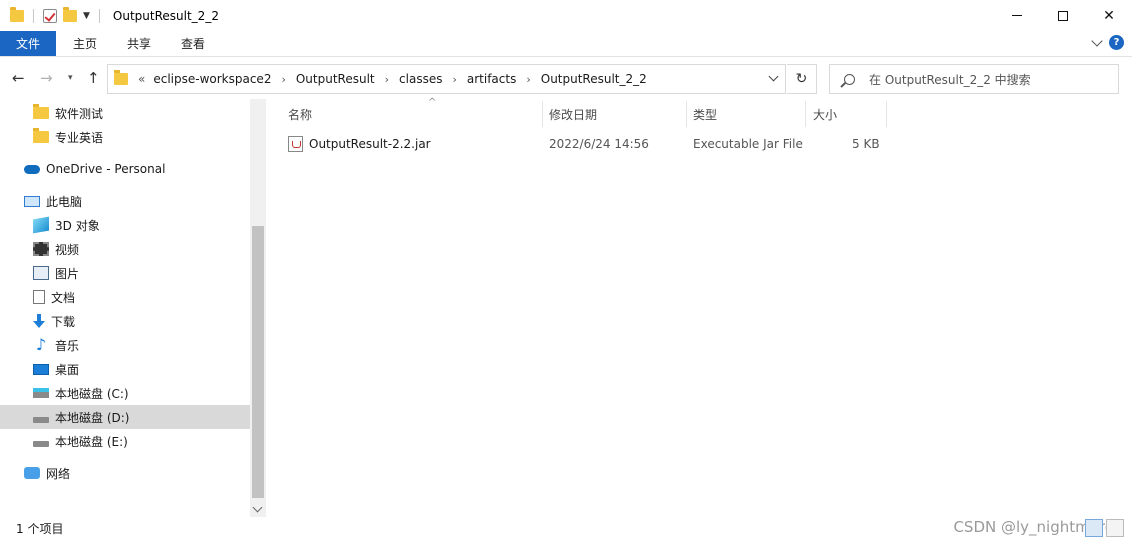 Image resolution: width=1132 pixels, height=540 pixels. What do you see at coordinates (141, 79) in the screenshot?
I see `breadcrumb-overflow: «` at bounding box center [141, 79].